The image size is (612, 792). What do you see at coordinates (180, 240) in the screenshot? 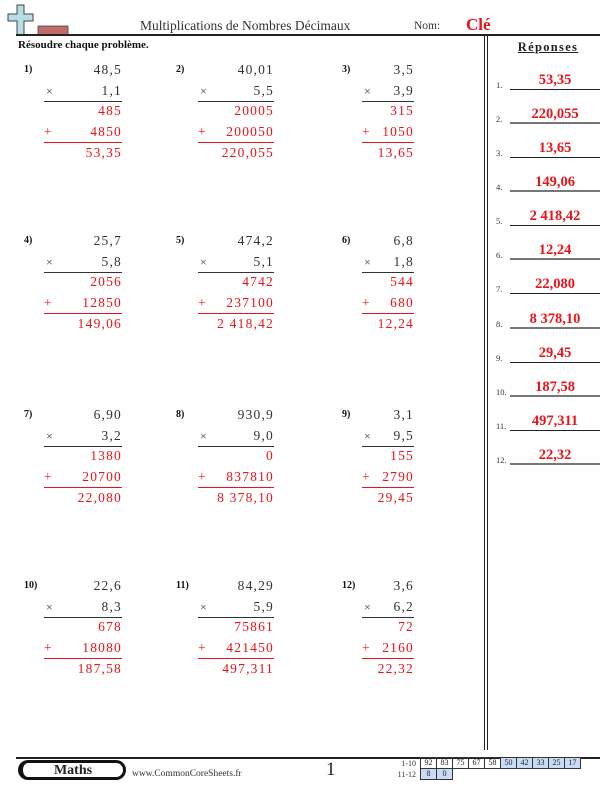
I see `problem-number: 5)` at bounding box center [180, 240].